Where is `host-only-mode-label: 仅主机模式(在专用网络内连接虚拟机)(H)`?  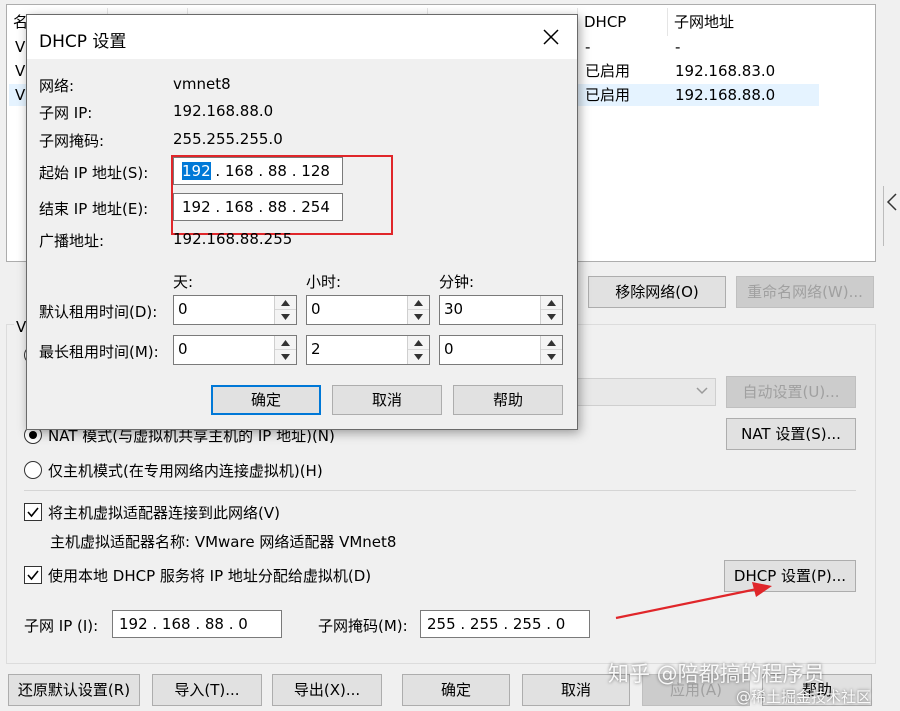
host-only-mode-label: 仅主机模式(在专用网络内连接虚拟机)(H) is located at coordinates (185, 470).